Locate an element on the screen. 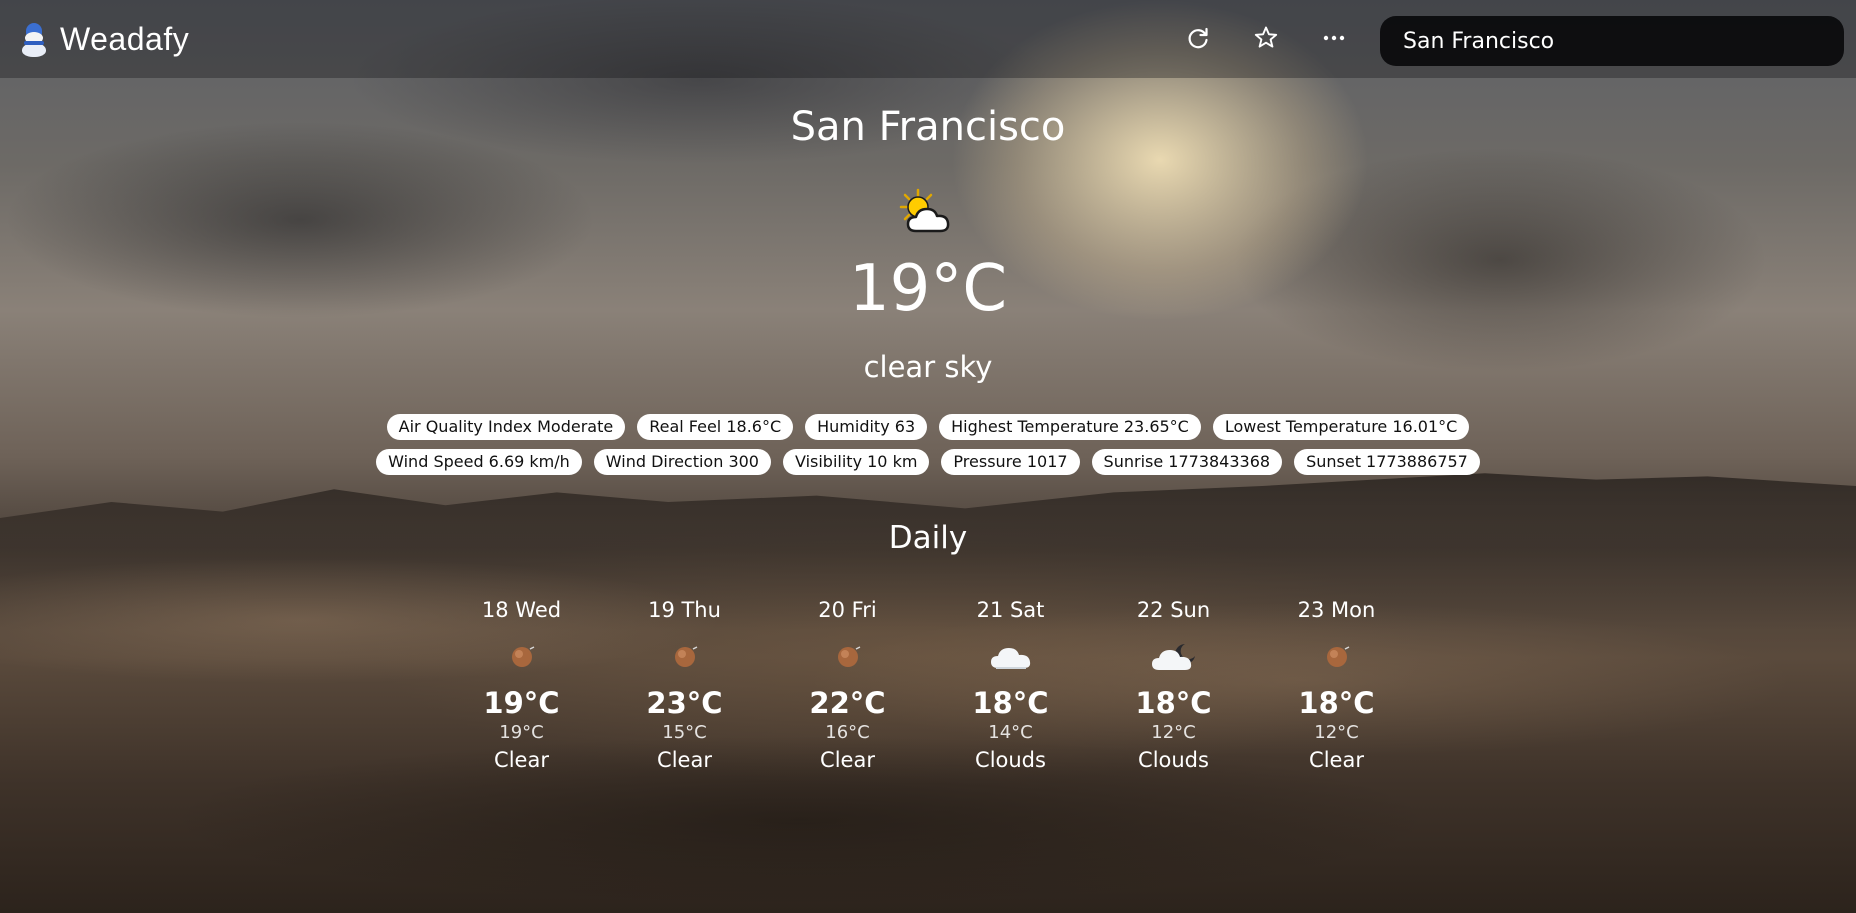 Image resolution: width=1856 pixels, height=913 pixels. chip-real-feel: Real Feel 18.6°C is located at coordinates (715, 427).